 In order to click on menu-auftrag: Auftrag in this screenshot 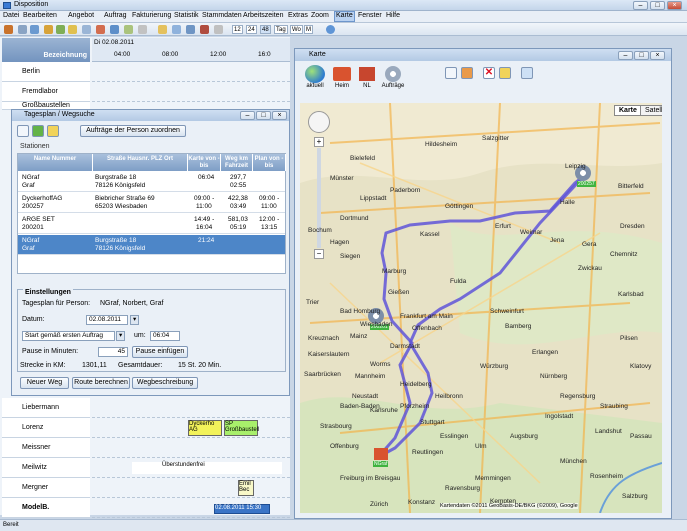, I will do `click(115, 15)`.